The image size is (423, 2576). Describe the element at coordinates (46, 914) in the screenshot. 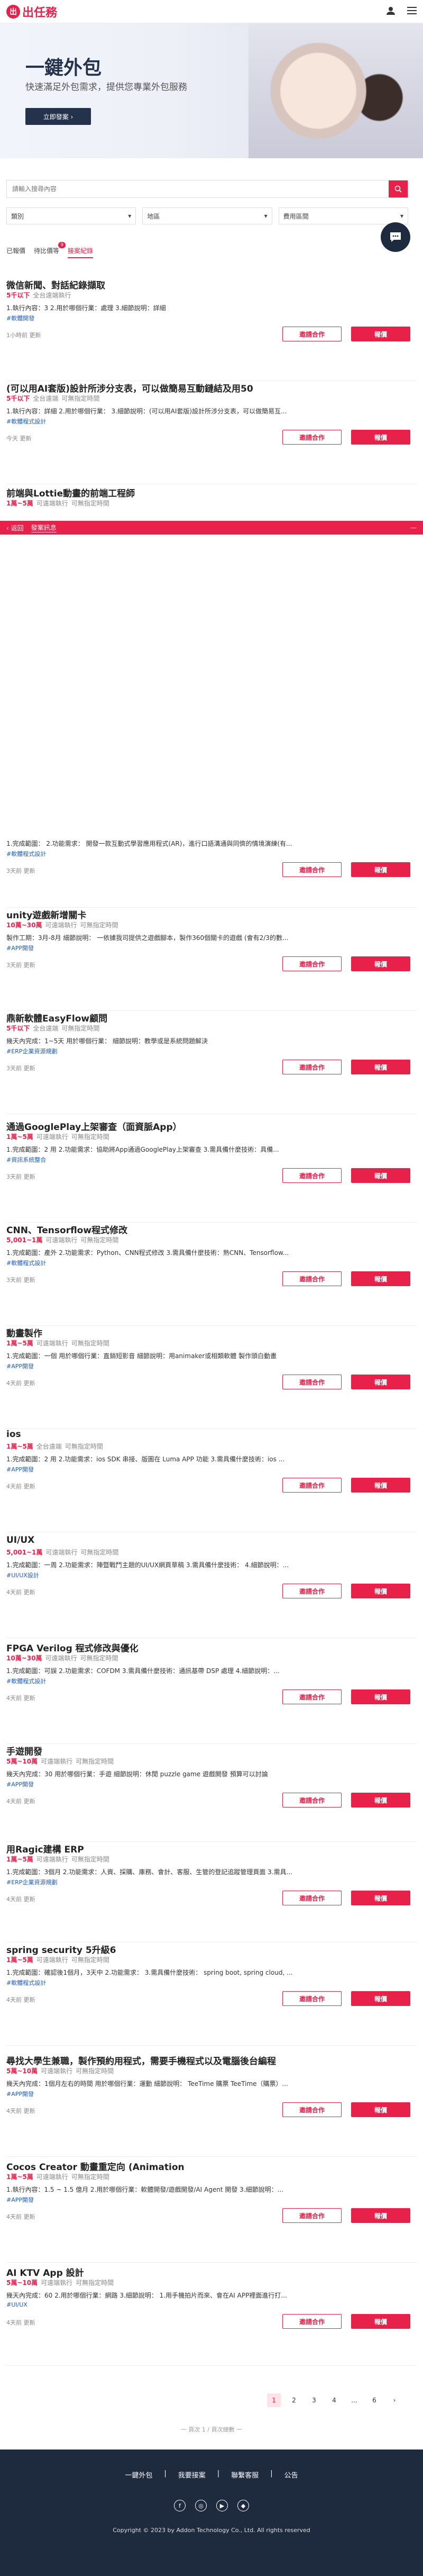

I see `job-title: unity遊戲新增關卡` at that location.